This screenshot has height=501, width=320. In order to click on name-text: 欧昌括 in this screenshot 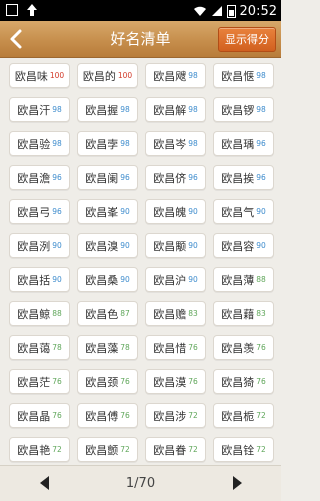, I will do `click(34, 280)`.